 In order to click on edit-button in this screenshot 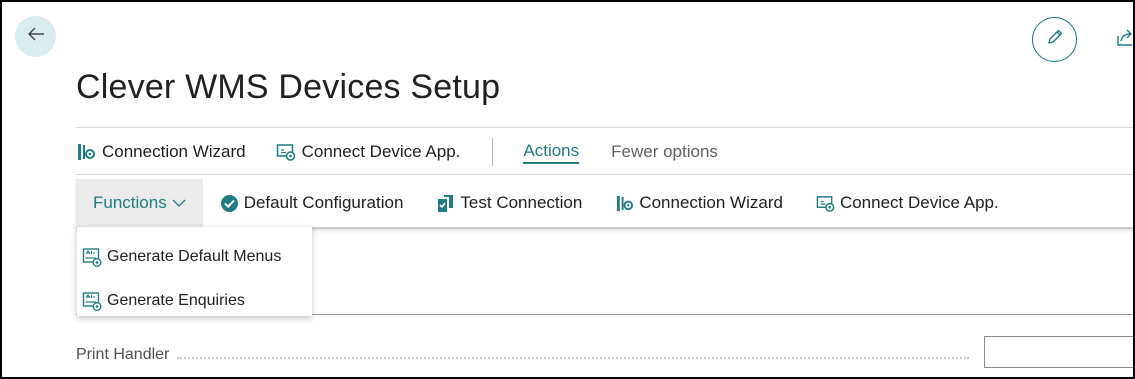, I will do `click(1054, 39)`.